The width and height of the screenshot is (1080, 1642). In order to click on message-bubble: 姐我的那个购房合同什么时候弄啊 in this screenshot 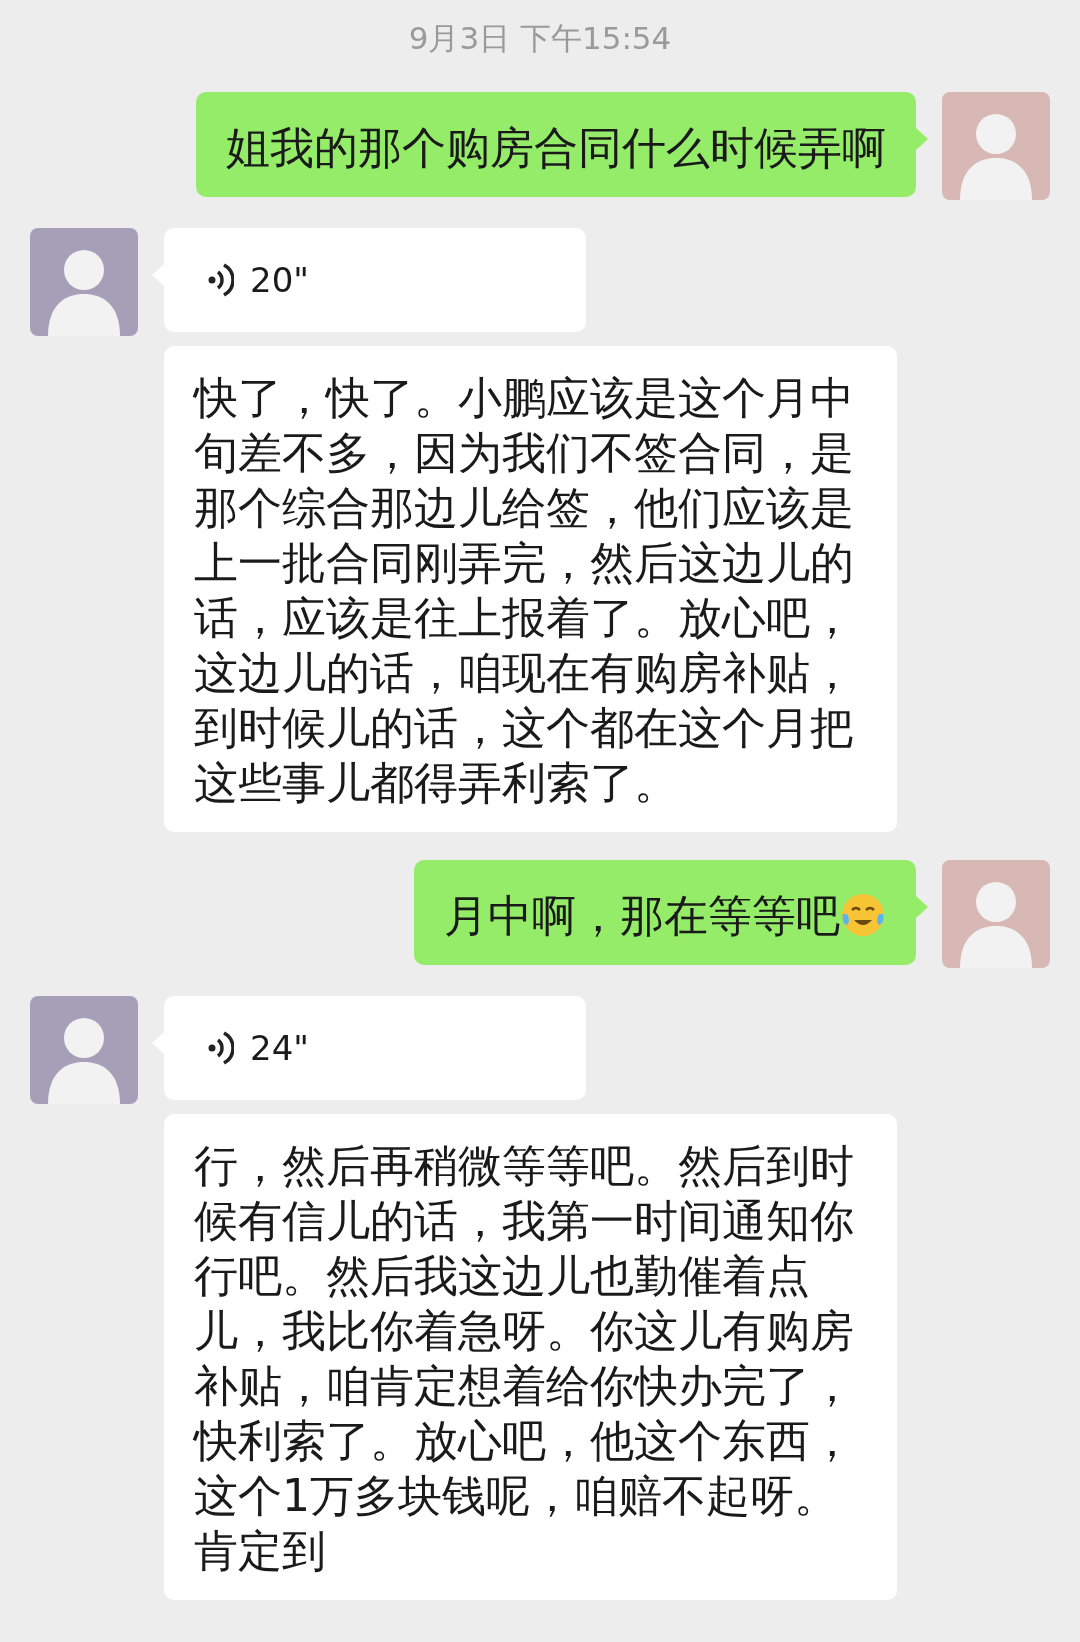, I will do `click(556, 144)`.